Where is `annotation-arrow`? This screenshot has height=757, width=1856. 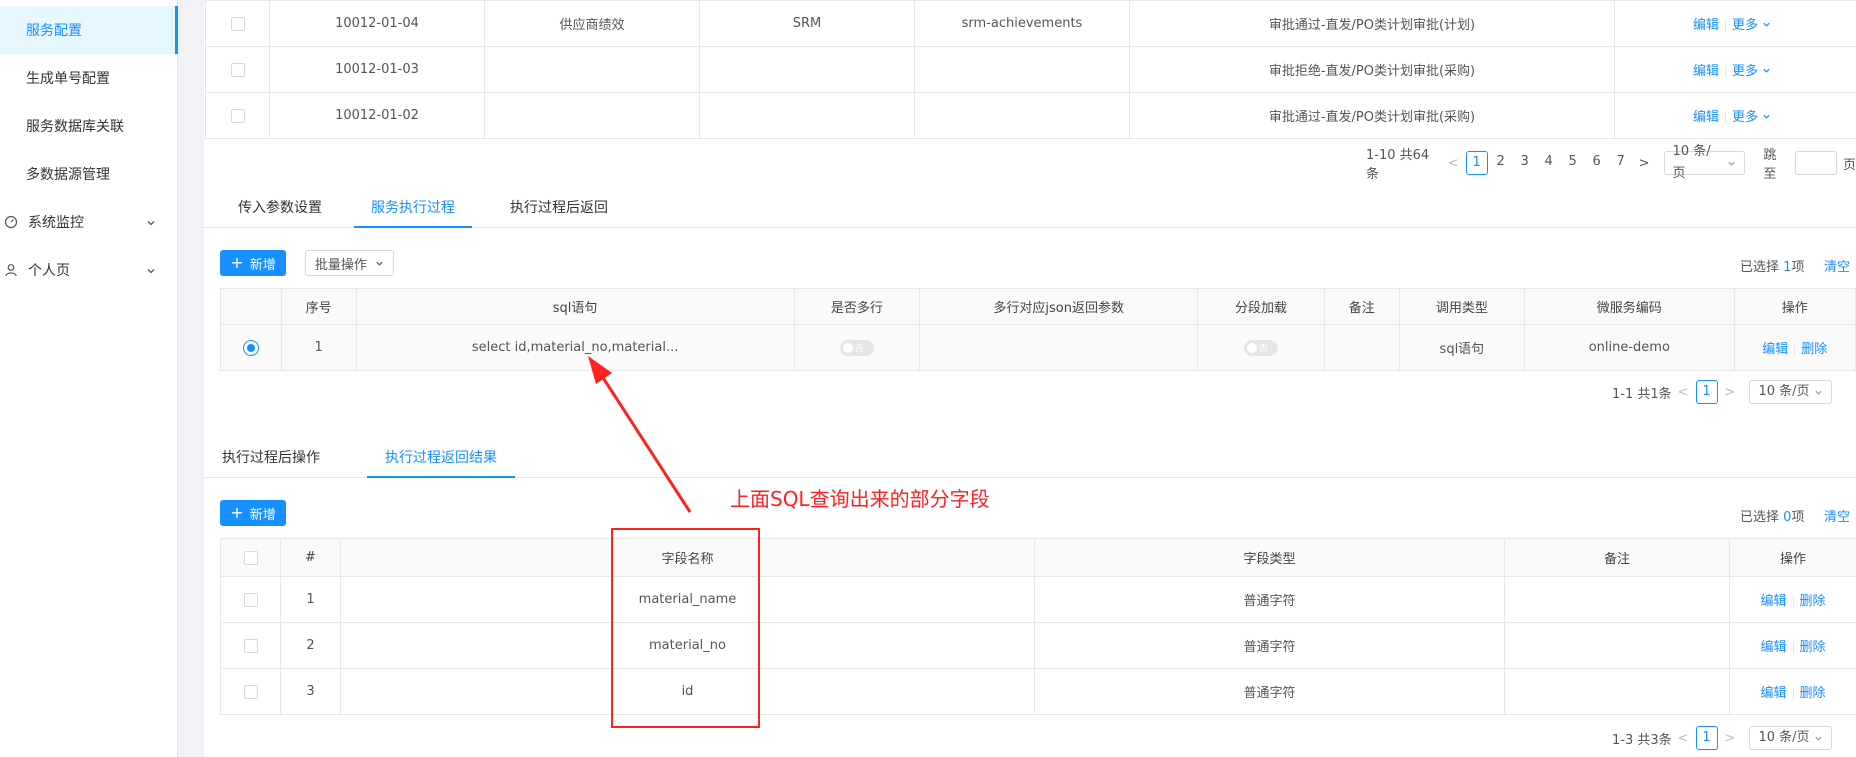 annotation-arrow is located at coordinates (640, 434).